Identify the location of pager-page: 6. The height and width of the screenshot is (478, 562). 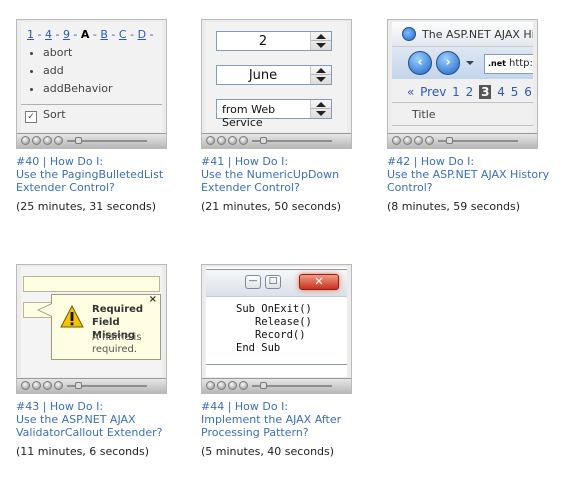
(528, 92).